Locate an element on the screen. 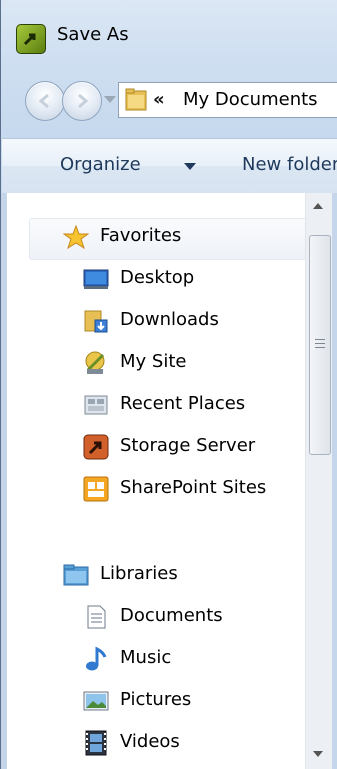 This screenshot has width=337, height=769. recent-places-icon is located at coordinates (96, 405).